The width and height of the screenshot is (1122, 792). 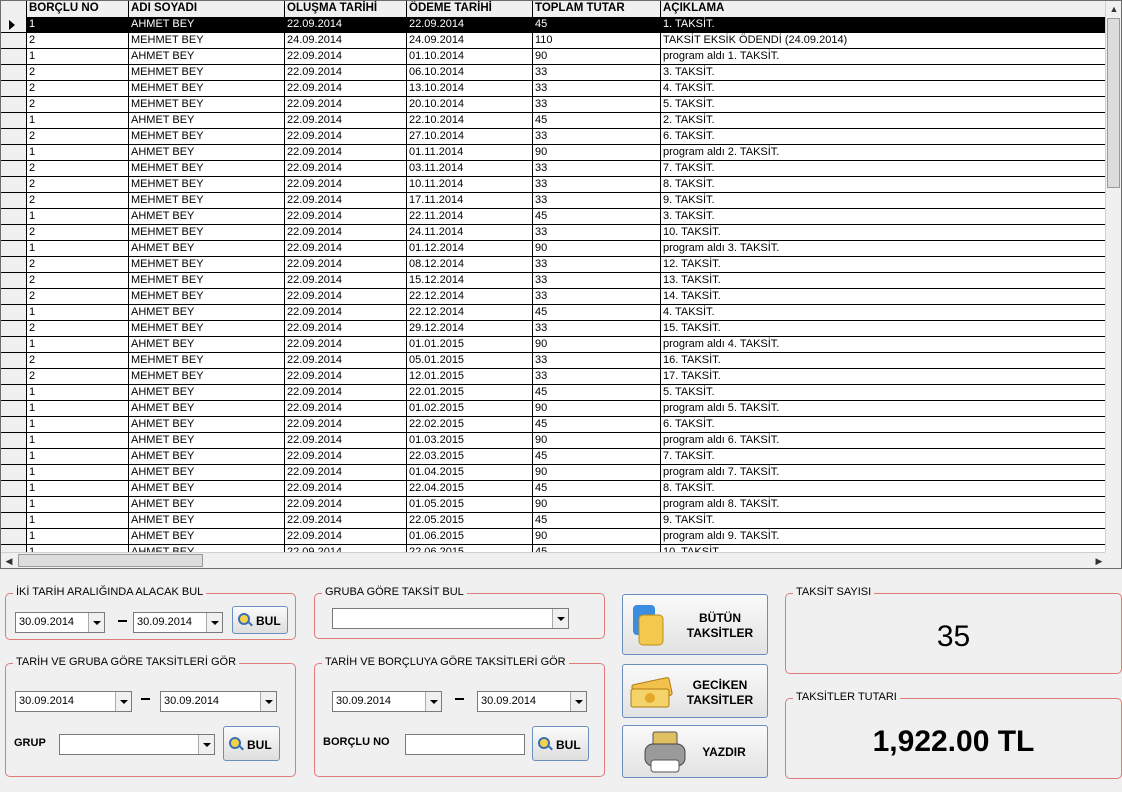 I want to click on col-header-debtor-no: BORÇLU NO, so click(x=78, y=9).